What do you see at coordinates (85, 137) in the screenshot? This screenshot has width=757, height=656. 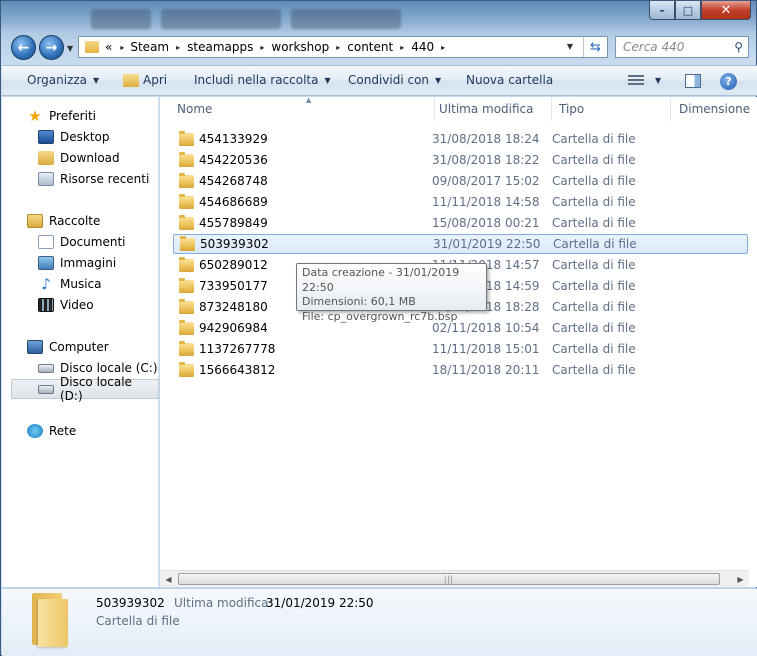 I see `nav-label: Desktop` at bounding box center [85, 137].